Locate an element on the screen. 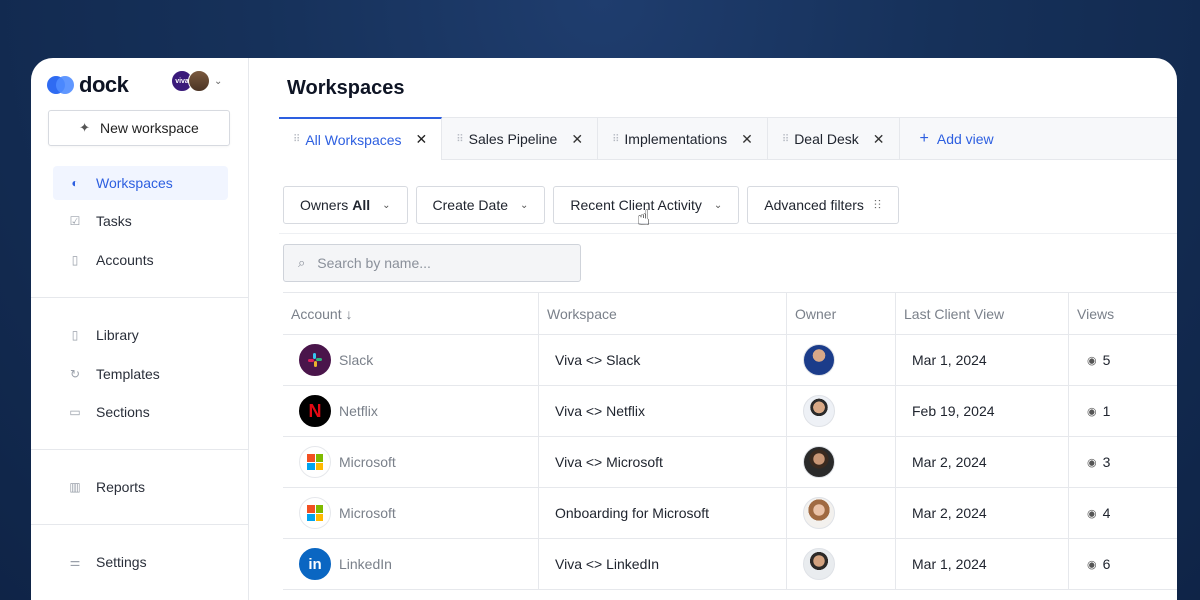 Image resolution: width=1200 pixels, height=600 pixels. new-workspace-icon: ✦ is located at coordinates (85, 127).